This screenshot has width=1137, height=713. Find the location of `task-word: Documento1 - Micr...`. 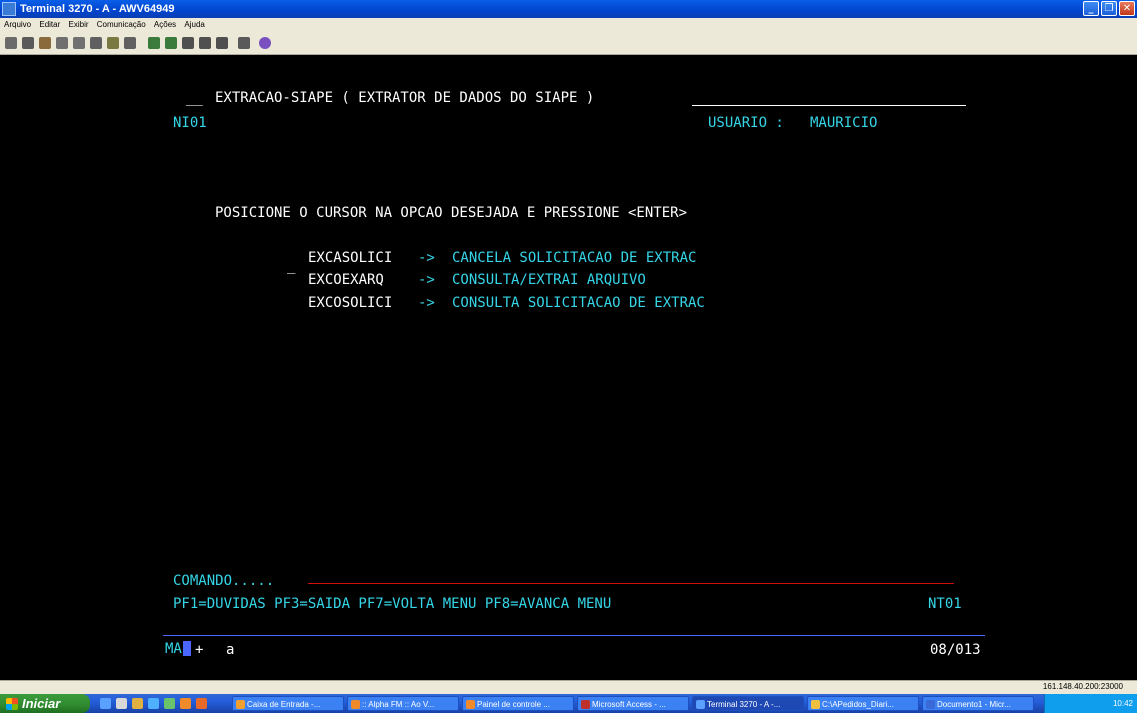

task-word: Documento1 - Micr... is located at coordinates (978, 703).